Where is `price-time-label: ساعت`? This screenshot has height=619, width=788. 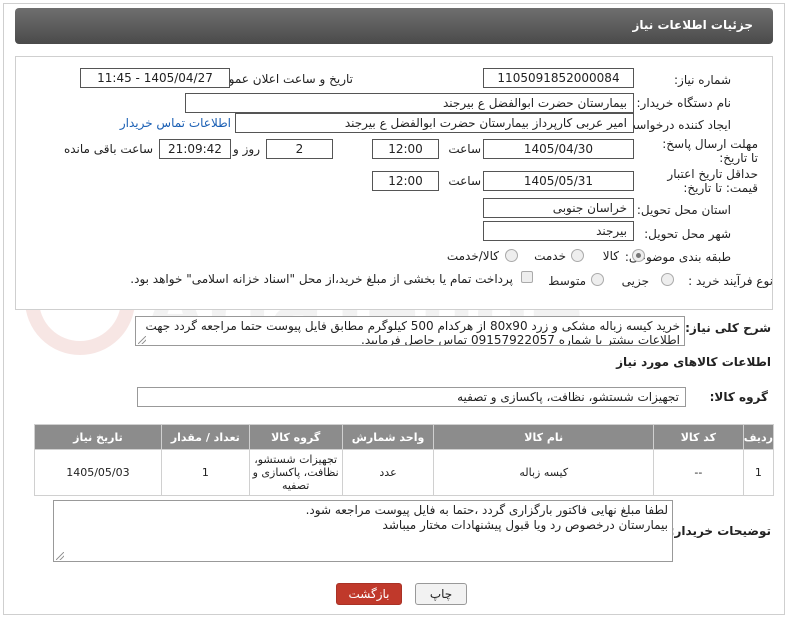 price-time-label: ساعت is located at coordinates (464, 181).